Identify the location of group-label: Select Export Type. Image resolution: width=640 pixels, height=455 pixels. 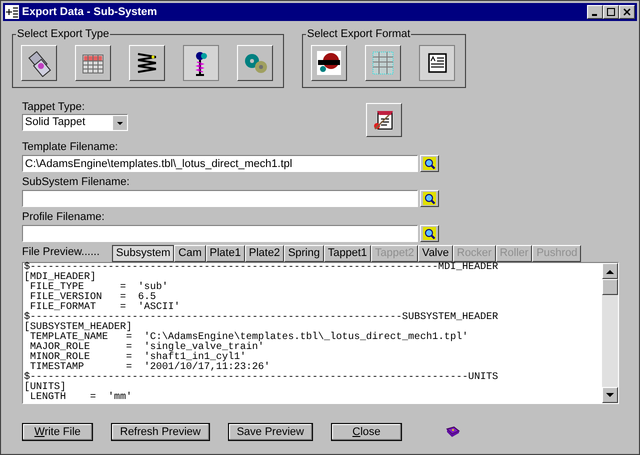
(63, 34).